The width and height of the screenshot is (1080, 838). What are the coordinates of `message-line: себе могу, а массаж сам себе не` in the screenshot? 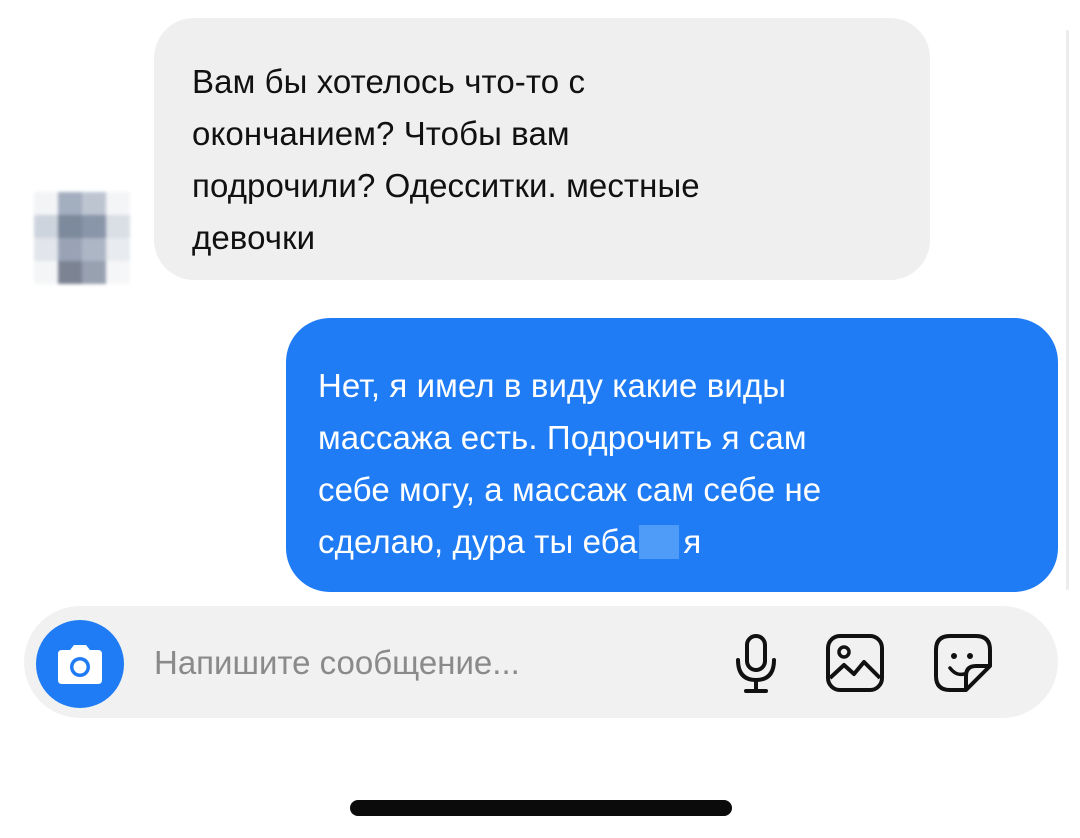 It's located at (570, 489).